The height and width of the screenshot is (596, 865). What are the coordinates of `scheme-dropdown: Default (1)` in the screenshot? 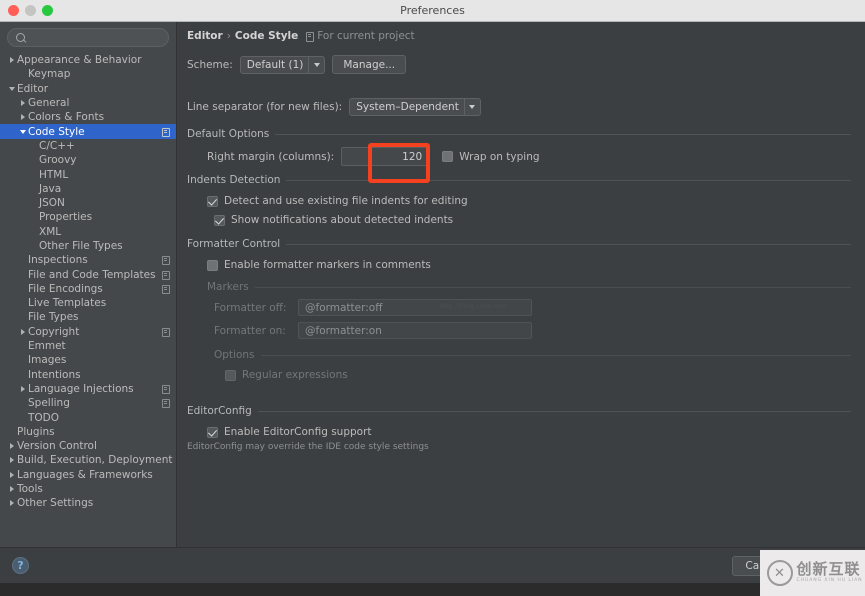 It's located at (282, 64).